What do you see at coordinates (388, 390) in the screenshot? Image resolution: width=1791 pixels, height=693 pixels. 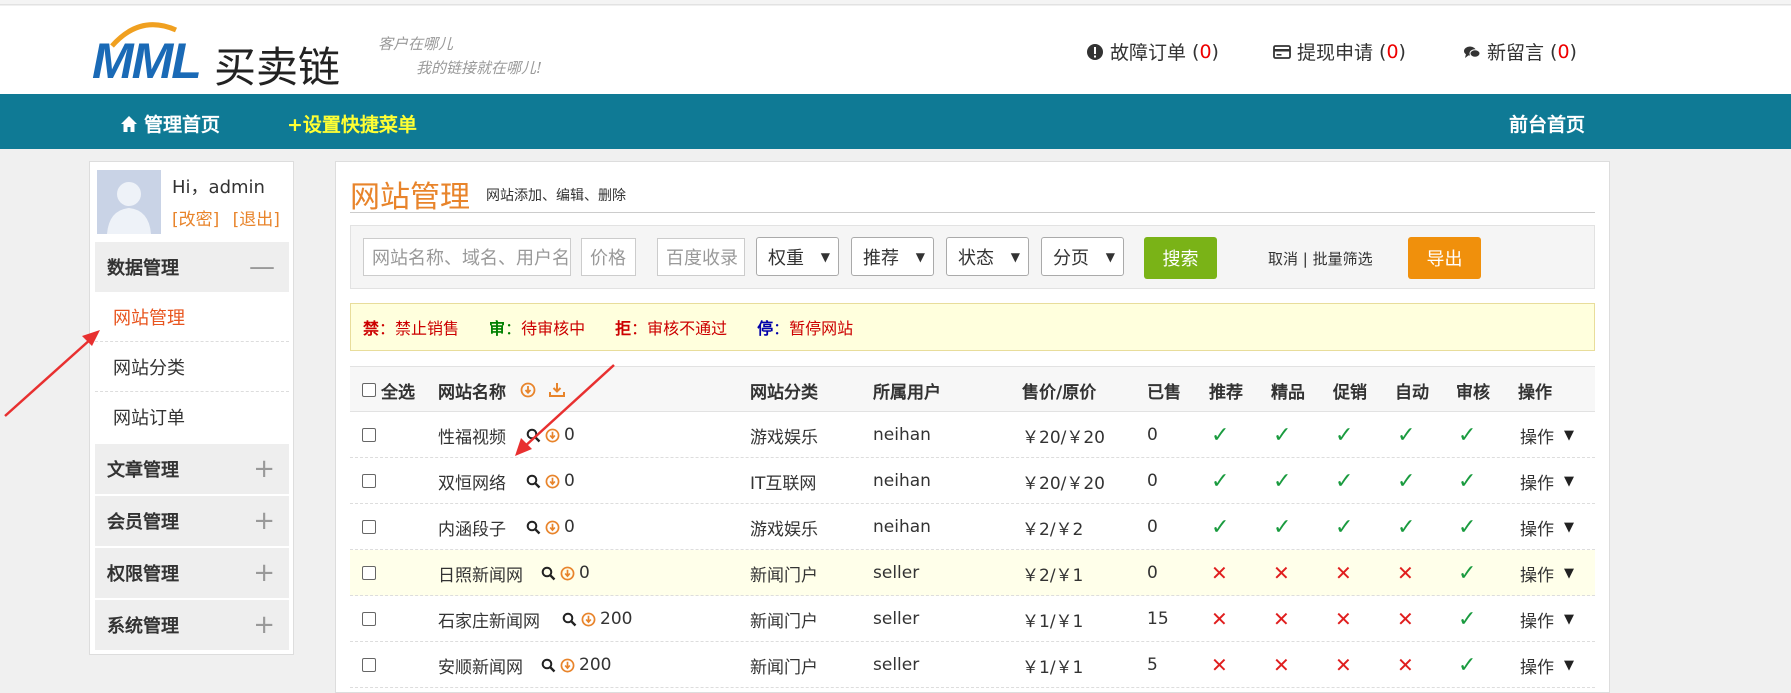 I see `select-all-checkbox: 全选` at bounding box center [388, 390].